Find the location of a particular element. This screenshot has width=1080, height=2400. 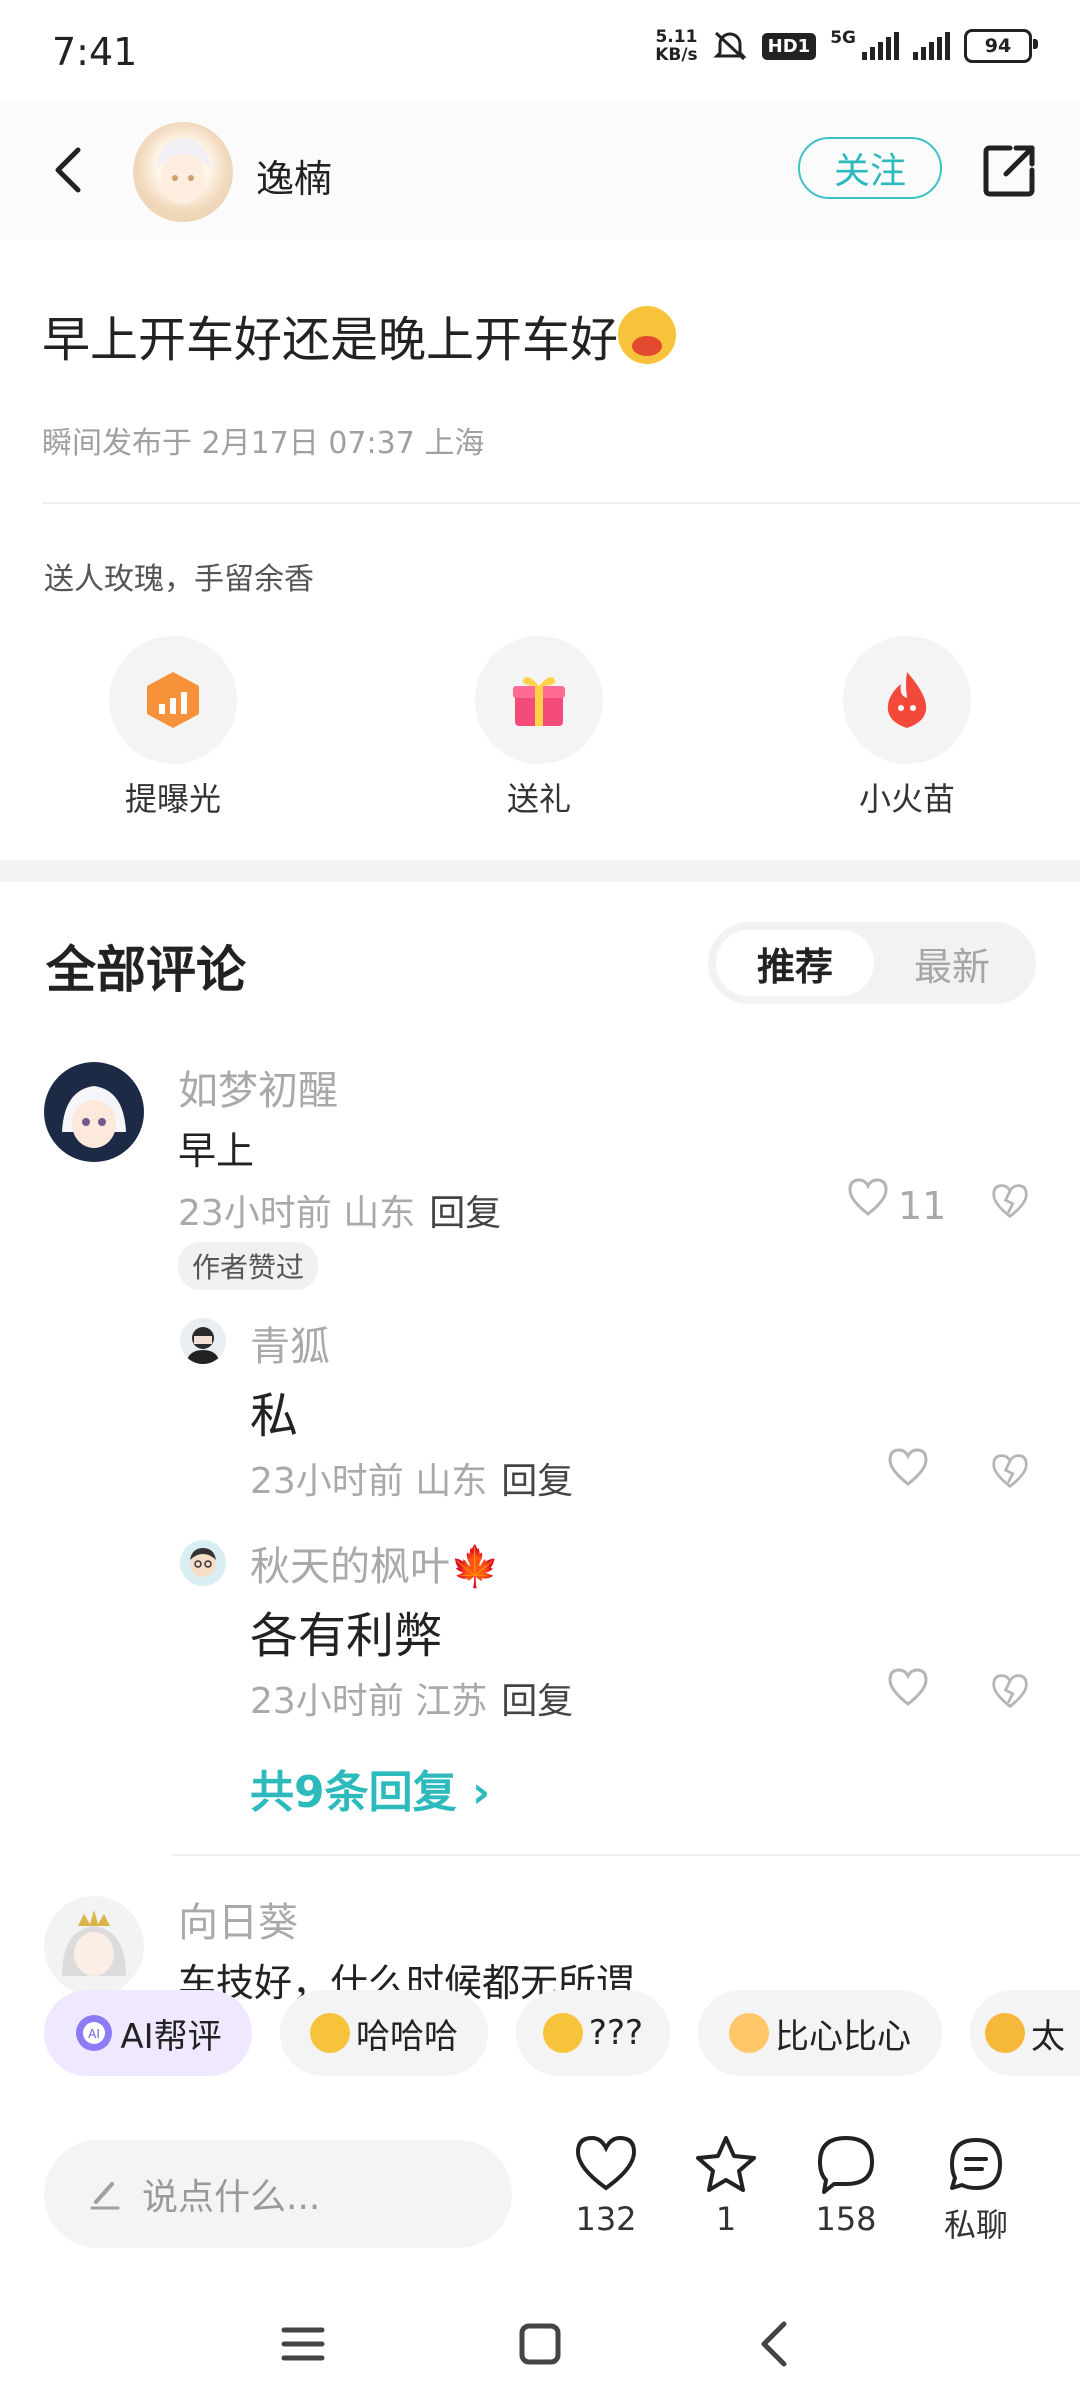

flame-action: 小火苗 is located at coordinates (907, 728).